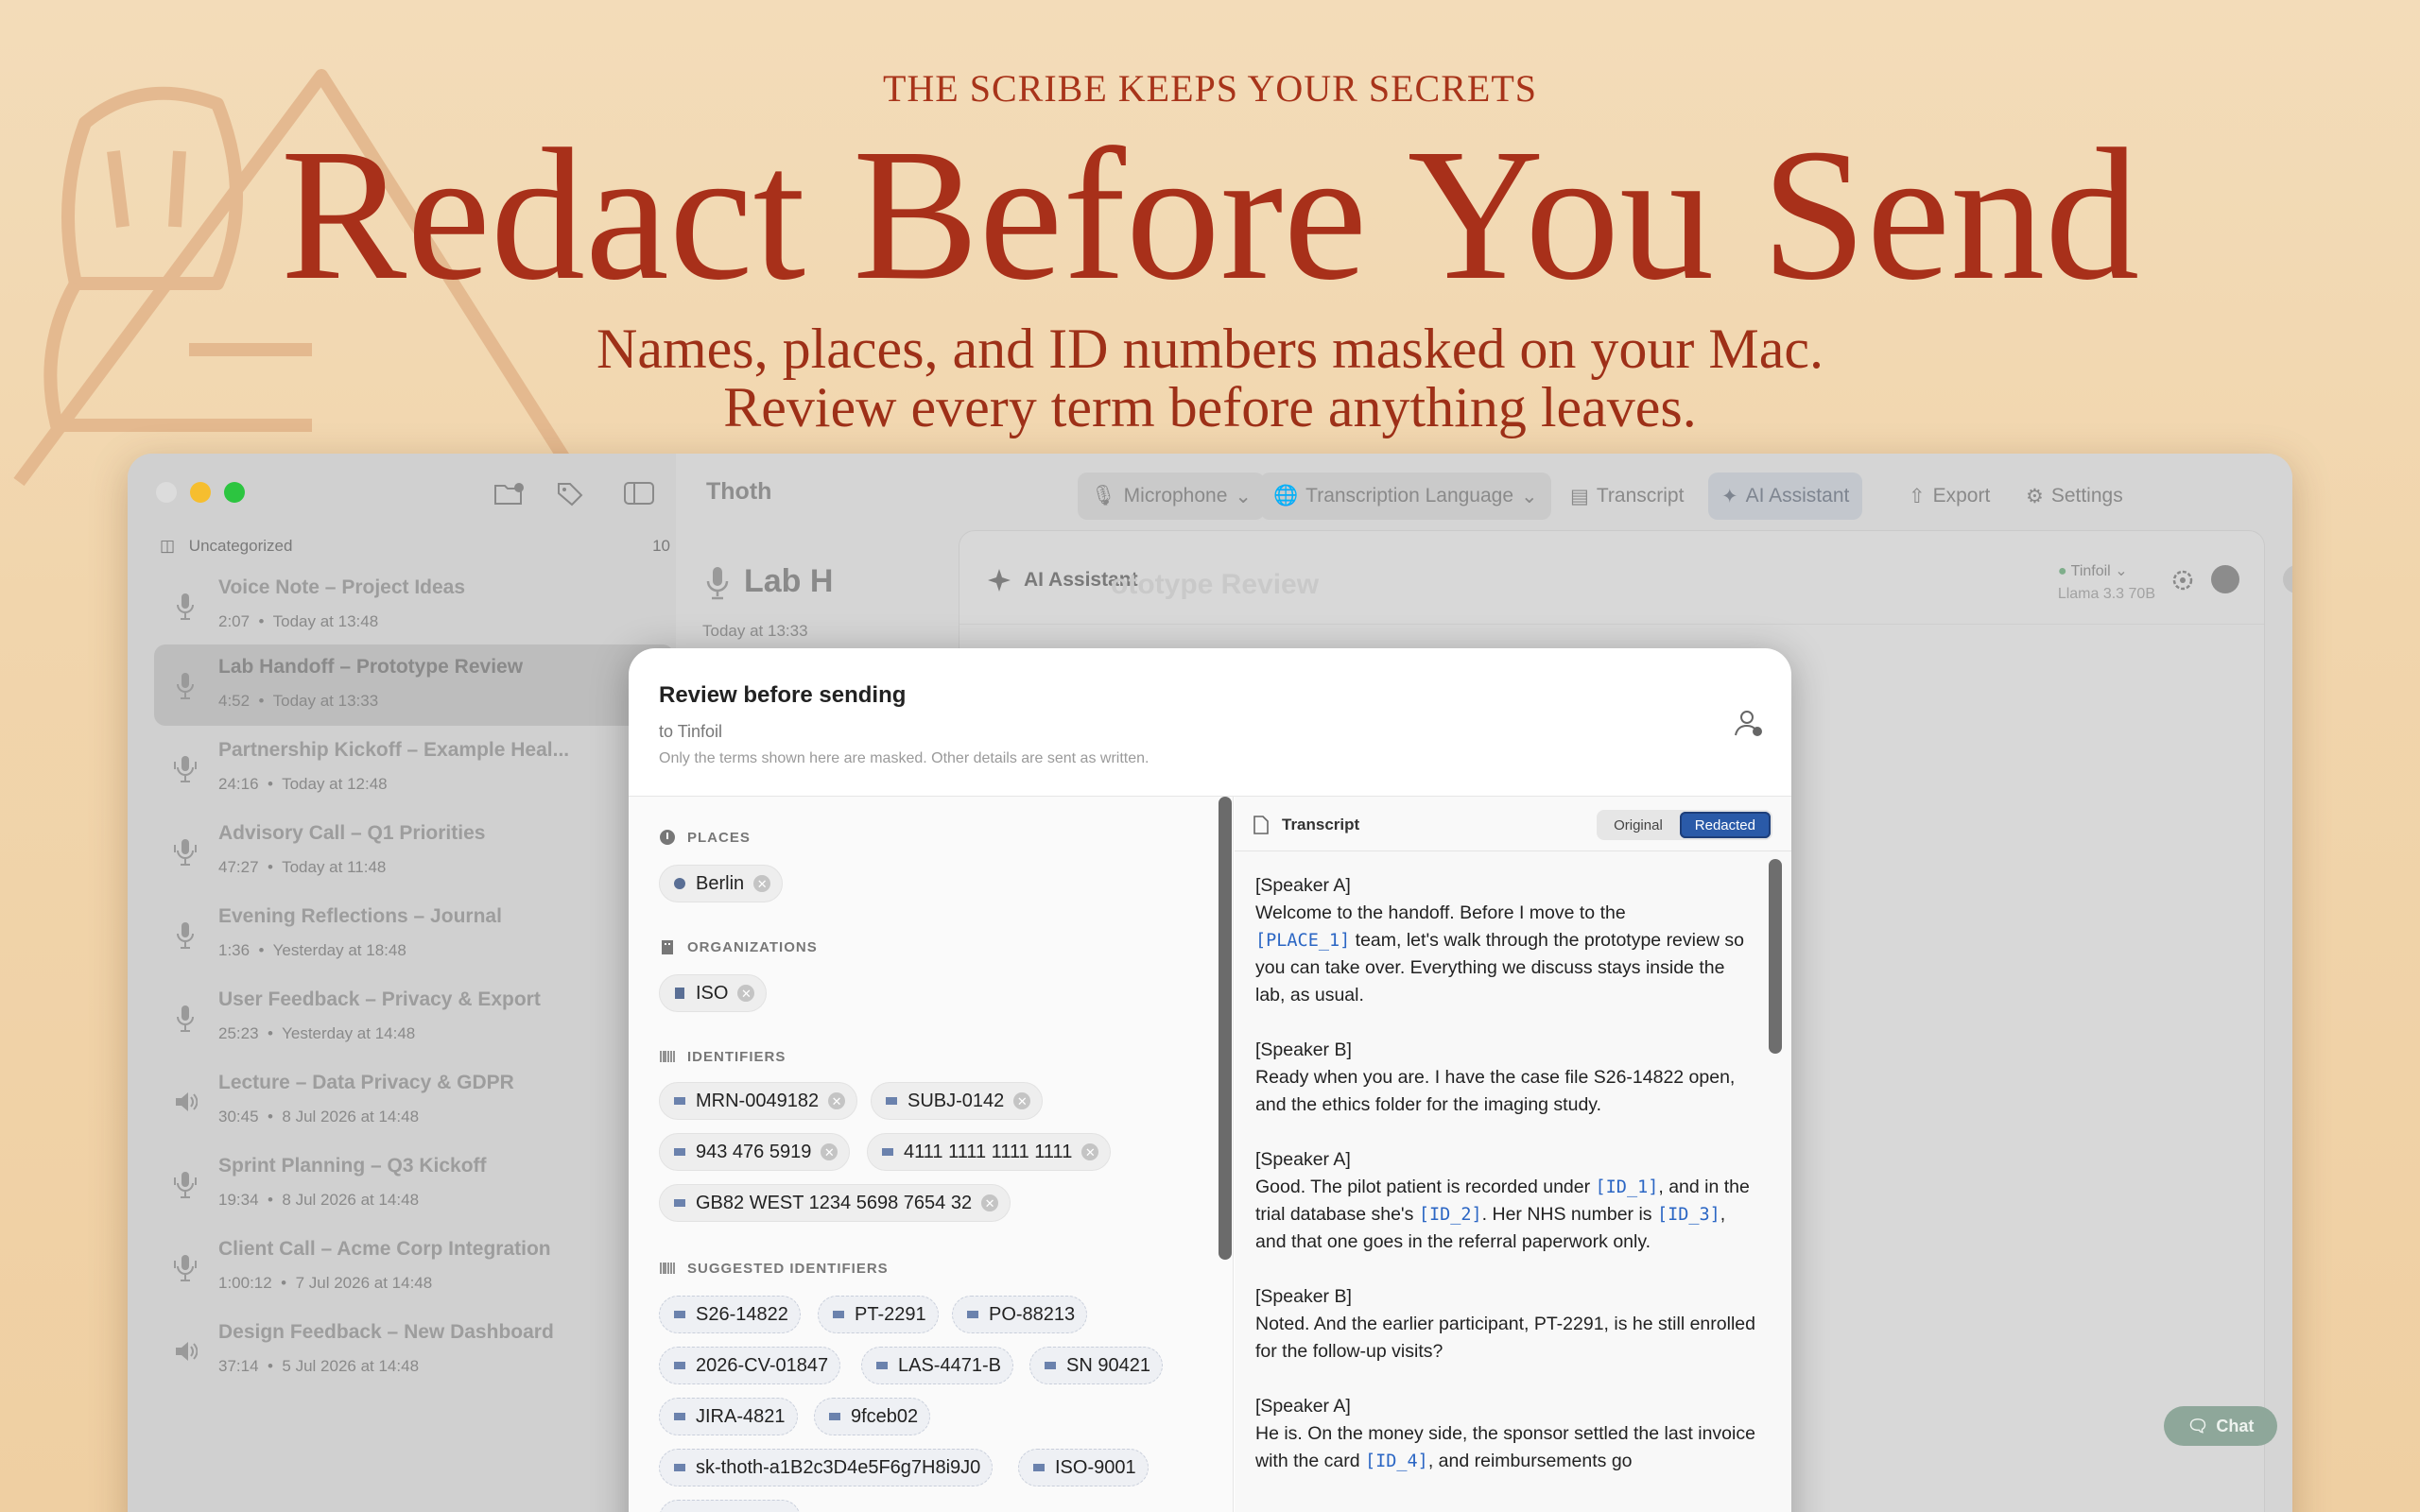 This screenshot has height=1512, width=2420. Describe the element at coordinates (835, 1203) in the screenshot. I see `term-chip-identifier: GB82 WEST 1234 5698 7654 32 ✕` at that location.